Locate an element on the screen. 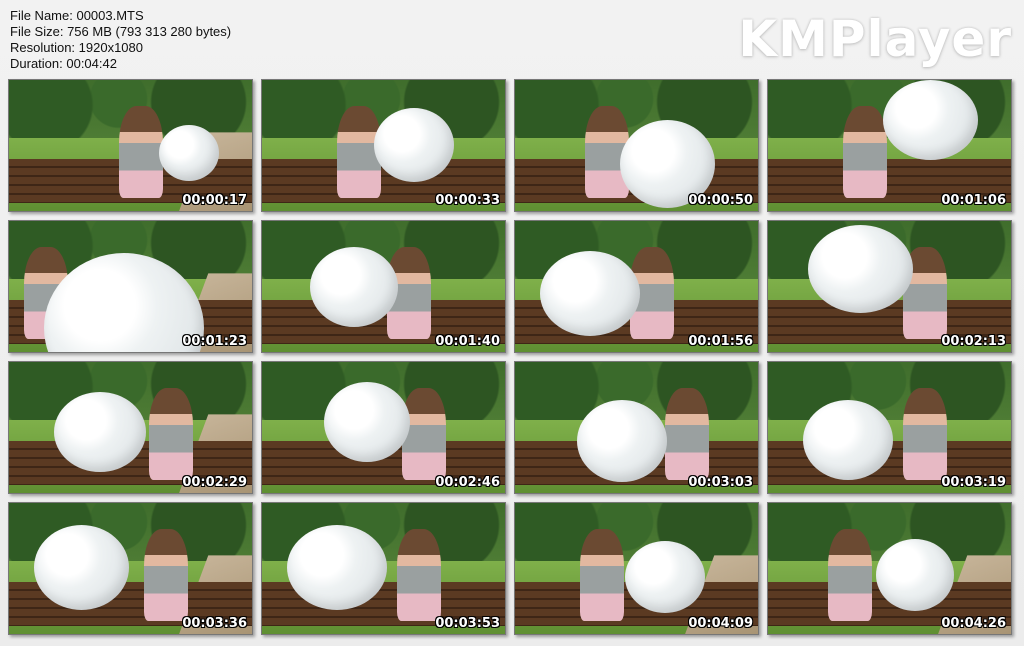 The width and height of the screenshot is (1024, 646). timestamp-label: 00:01:06 is located at coordinates (973, 200).